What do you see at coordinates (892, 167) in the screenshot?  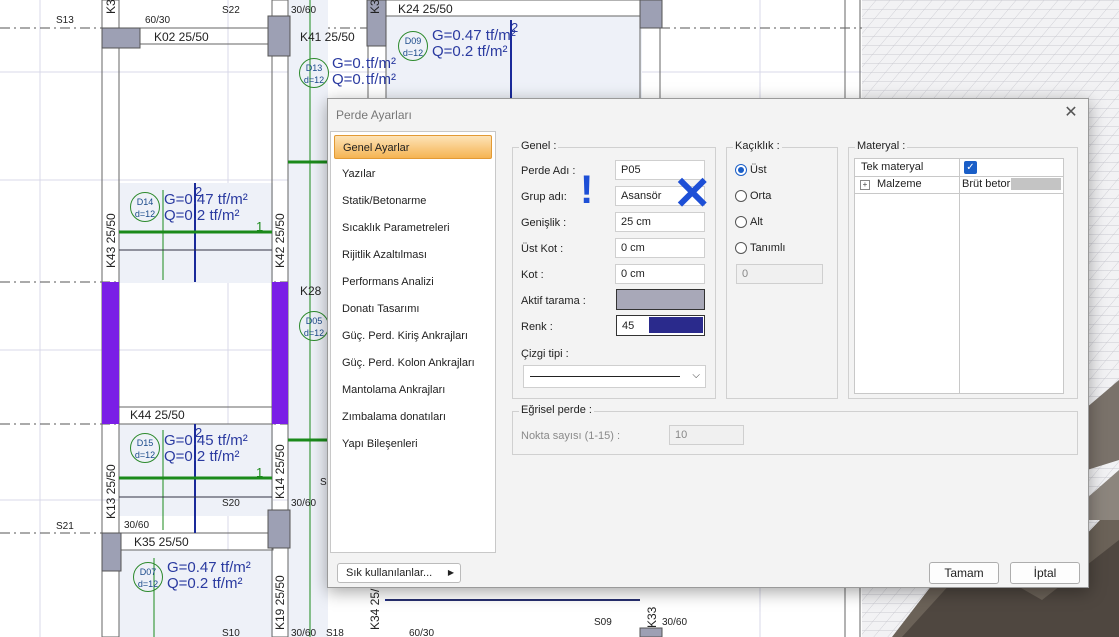 I see `tek-materyal-label: Tek materyal` at bounding box center [892, 167].